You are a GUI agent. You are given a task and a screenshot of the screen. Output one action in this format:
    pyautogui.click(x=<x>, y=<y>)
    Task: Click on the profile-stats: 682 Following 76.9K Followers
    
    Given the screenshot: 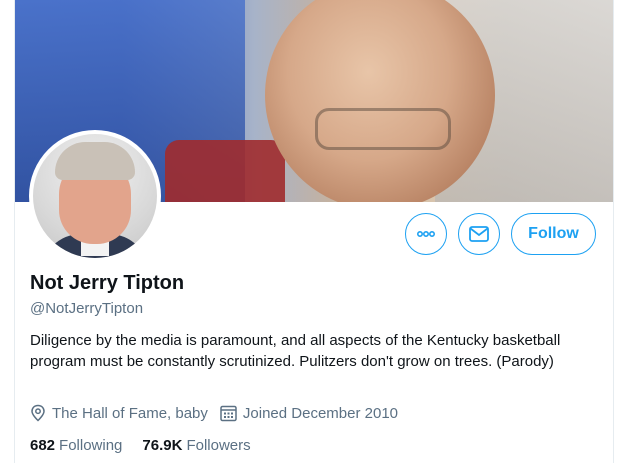 What is the action you would take?
    pyautogui.click(x=150, y=445)
    